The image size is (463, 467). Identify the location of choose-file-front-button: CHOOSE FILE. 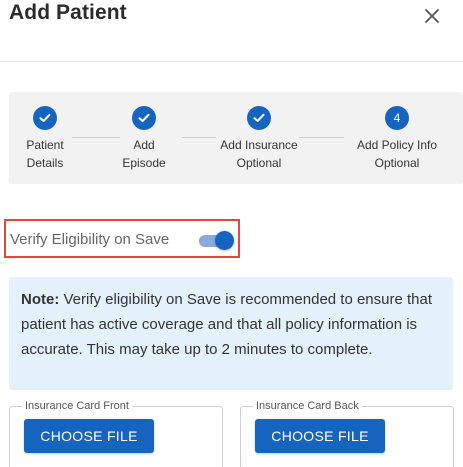
(89, 436).